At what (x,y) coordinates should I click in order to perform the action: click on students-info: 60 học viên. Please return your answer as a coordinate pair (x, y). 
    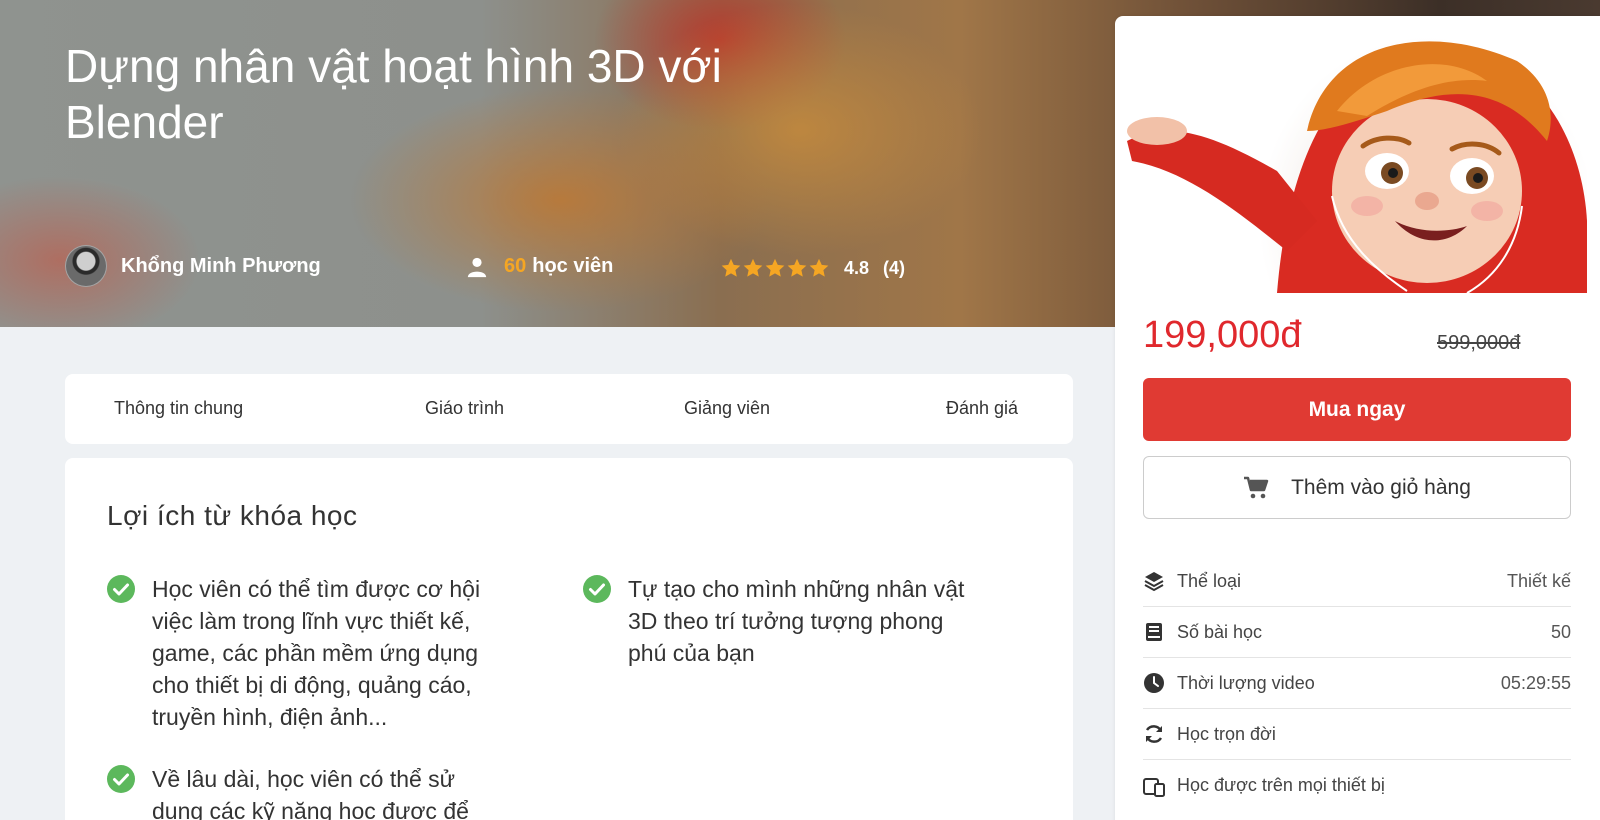
    Looking at the image, I should click on (539, 266).